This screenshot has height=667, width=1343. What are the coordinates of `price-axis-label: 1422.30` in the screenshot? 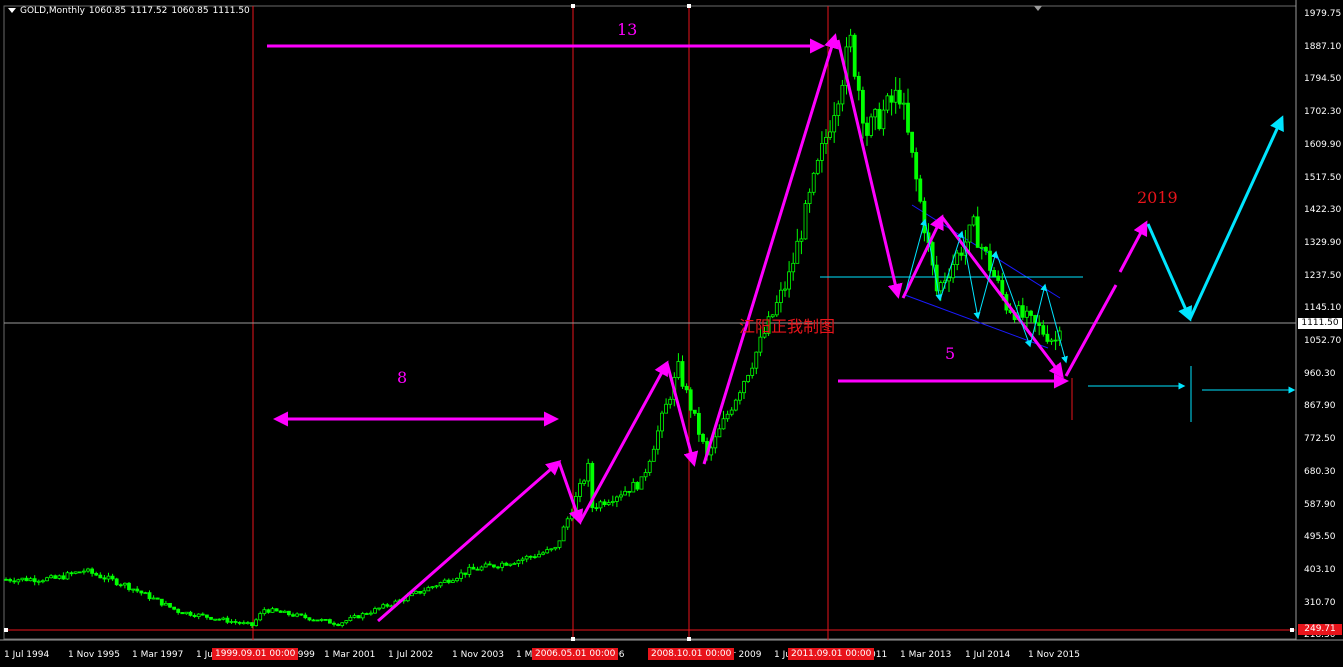 It's located at (1323, 210).